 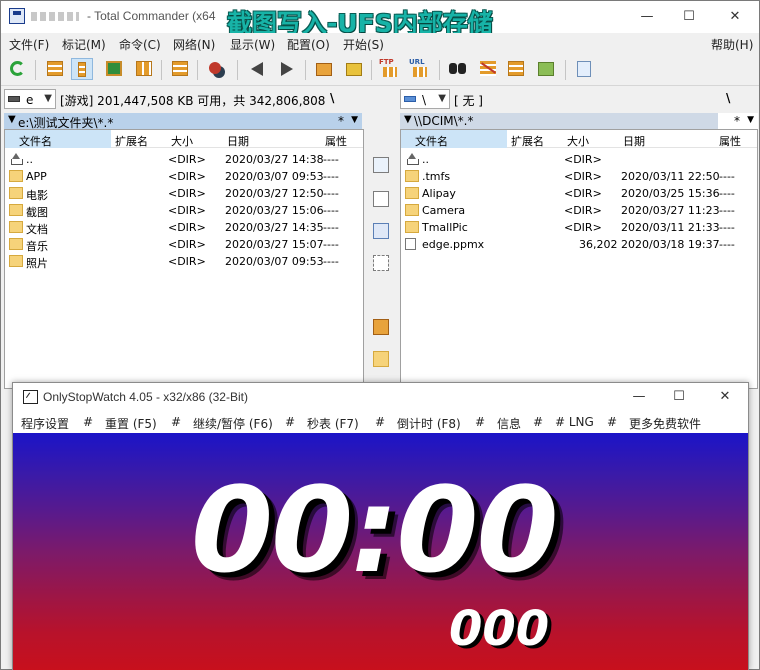 I want to click on notepad-icon, so click(x=584, y=69).